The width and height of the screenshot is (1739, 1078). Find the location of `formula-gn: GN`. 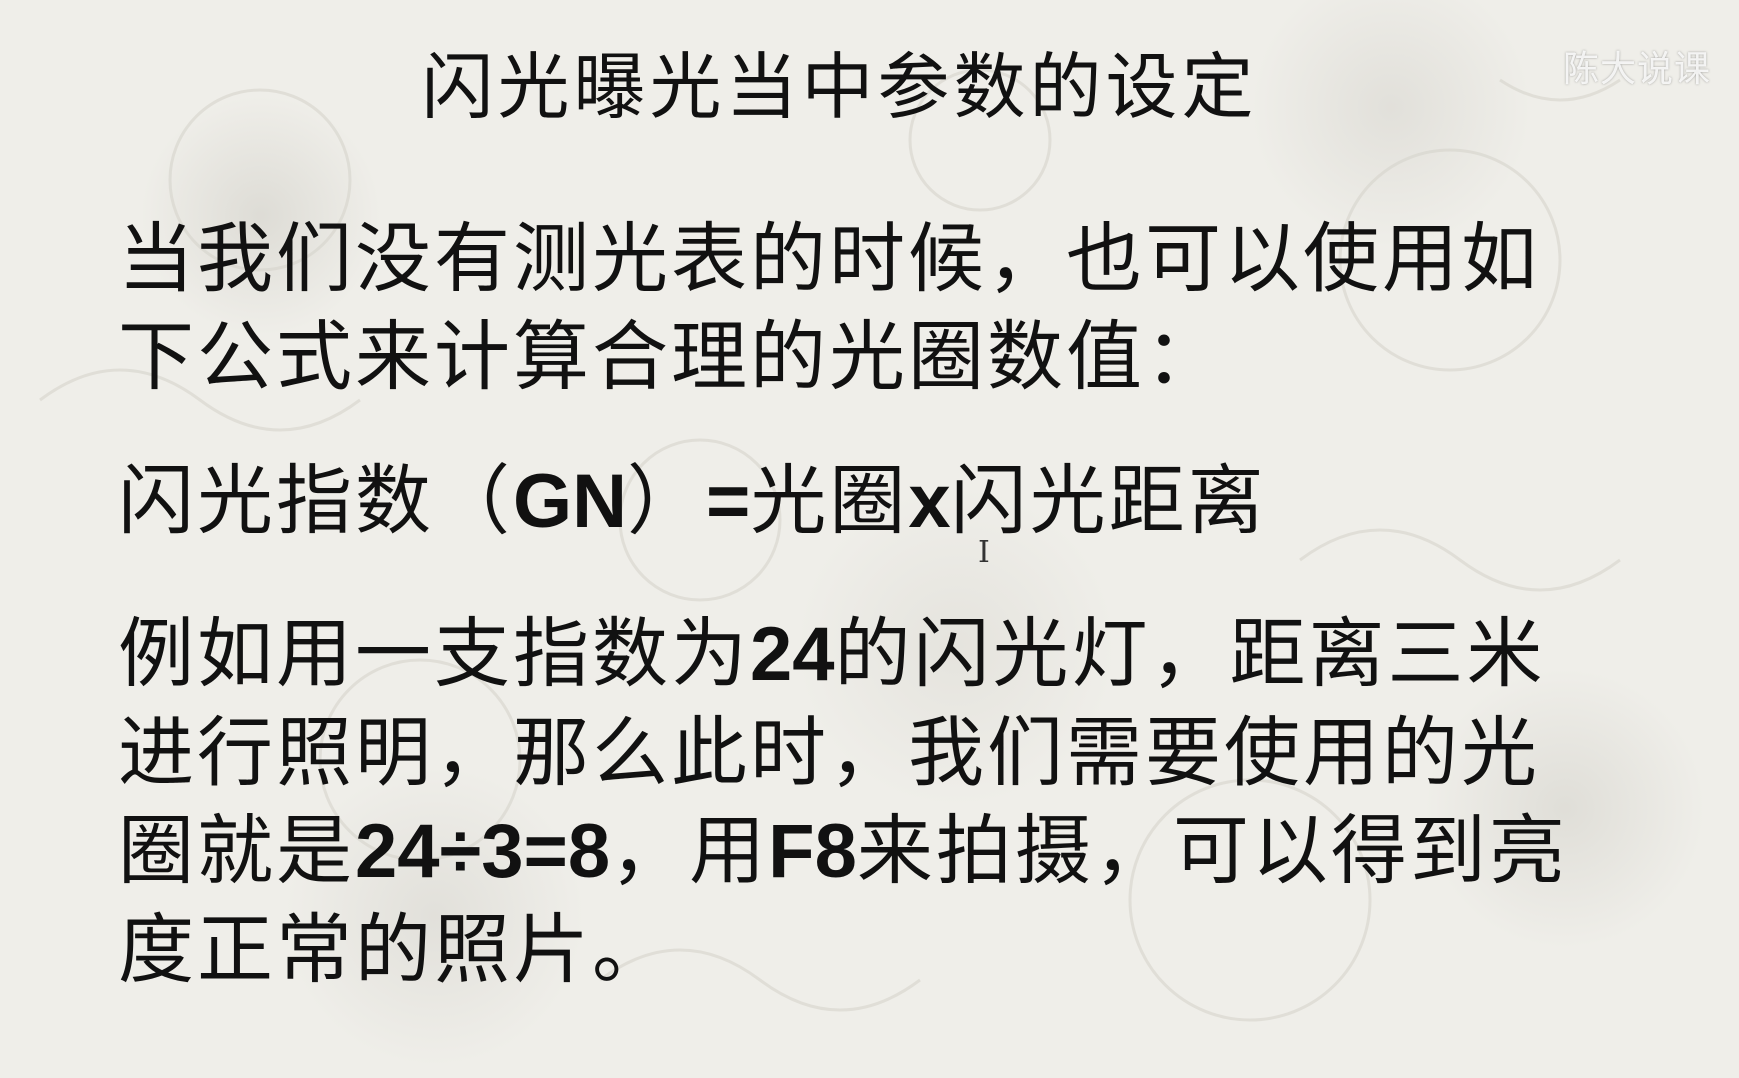

formula-gn: GN is located at coordinates (570, 501).